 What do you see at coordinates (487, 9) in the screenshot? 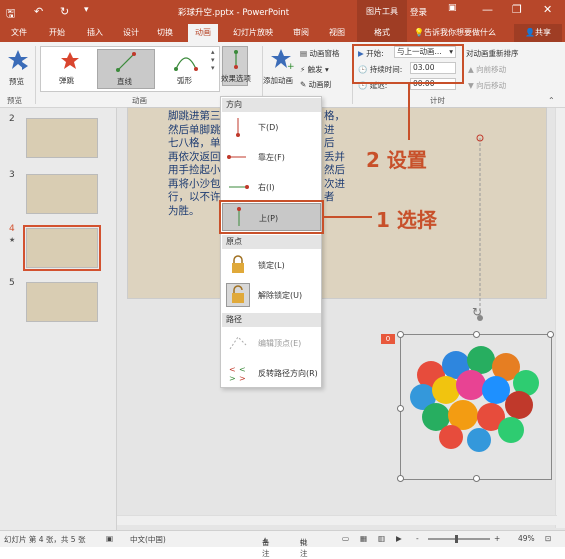
I see `minimize-icon: —` at bounding box center [487, 9].